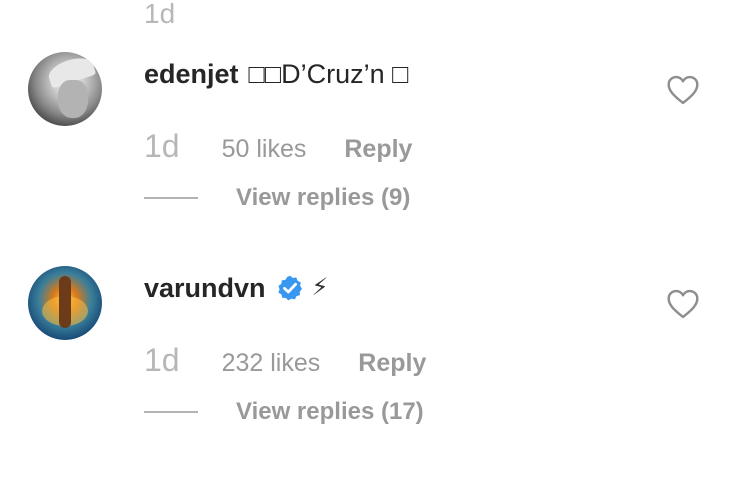  I want to click on comment-meta: 1d 50 likes Reply, so click(278, 146).